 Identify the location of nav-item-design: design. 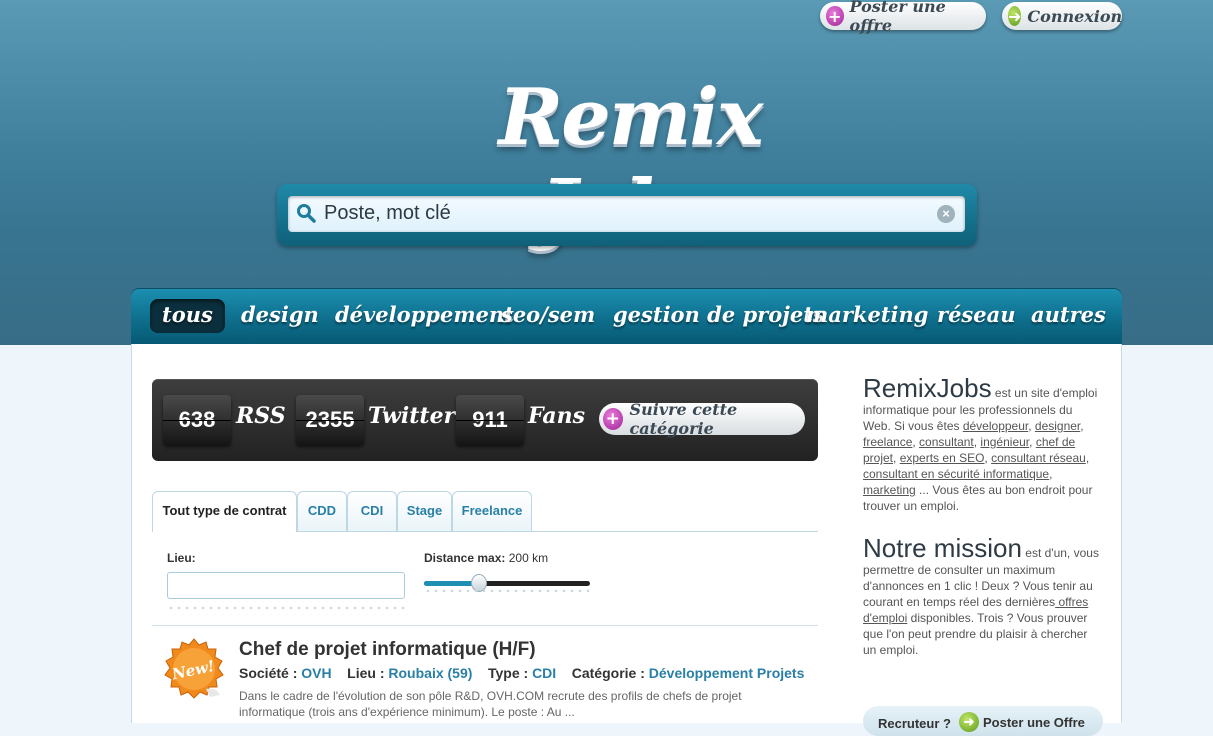
(280, 316).